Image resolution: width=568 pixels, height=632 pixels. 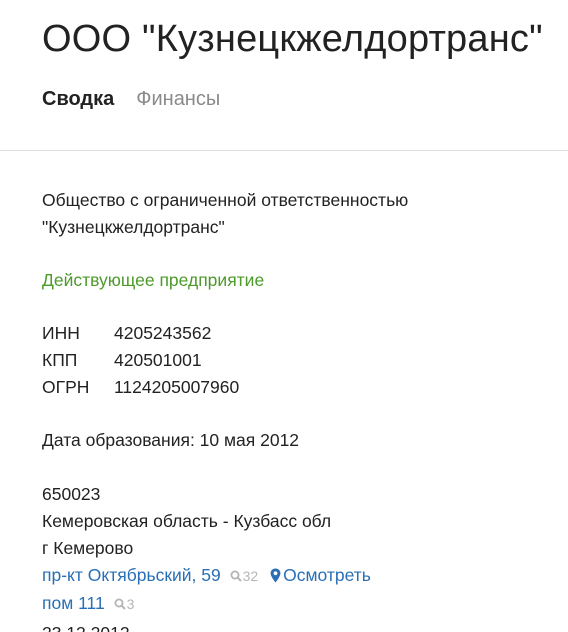 I want to click on address-region: Кемеровская область - Кузбасс обл, so click(x=187, y=521).